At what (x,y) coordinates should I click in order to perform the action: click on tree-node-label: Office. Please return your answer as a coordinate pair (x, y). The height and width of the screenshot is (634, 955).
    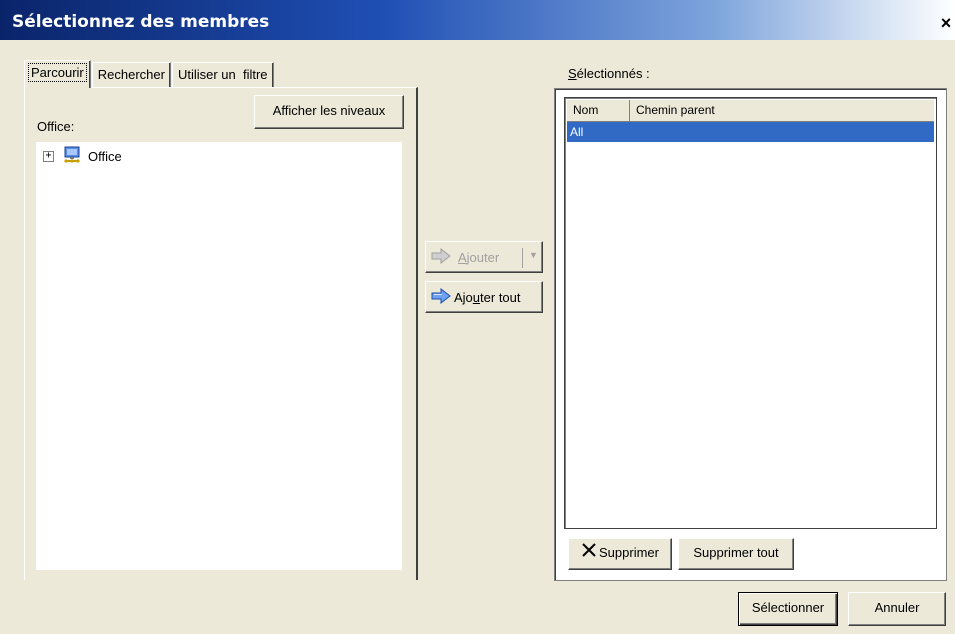
    Looking at the image, I should click on (105, 156).